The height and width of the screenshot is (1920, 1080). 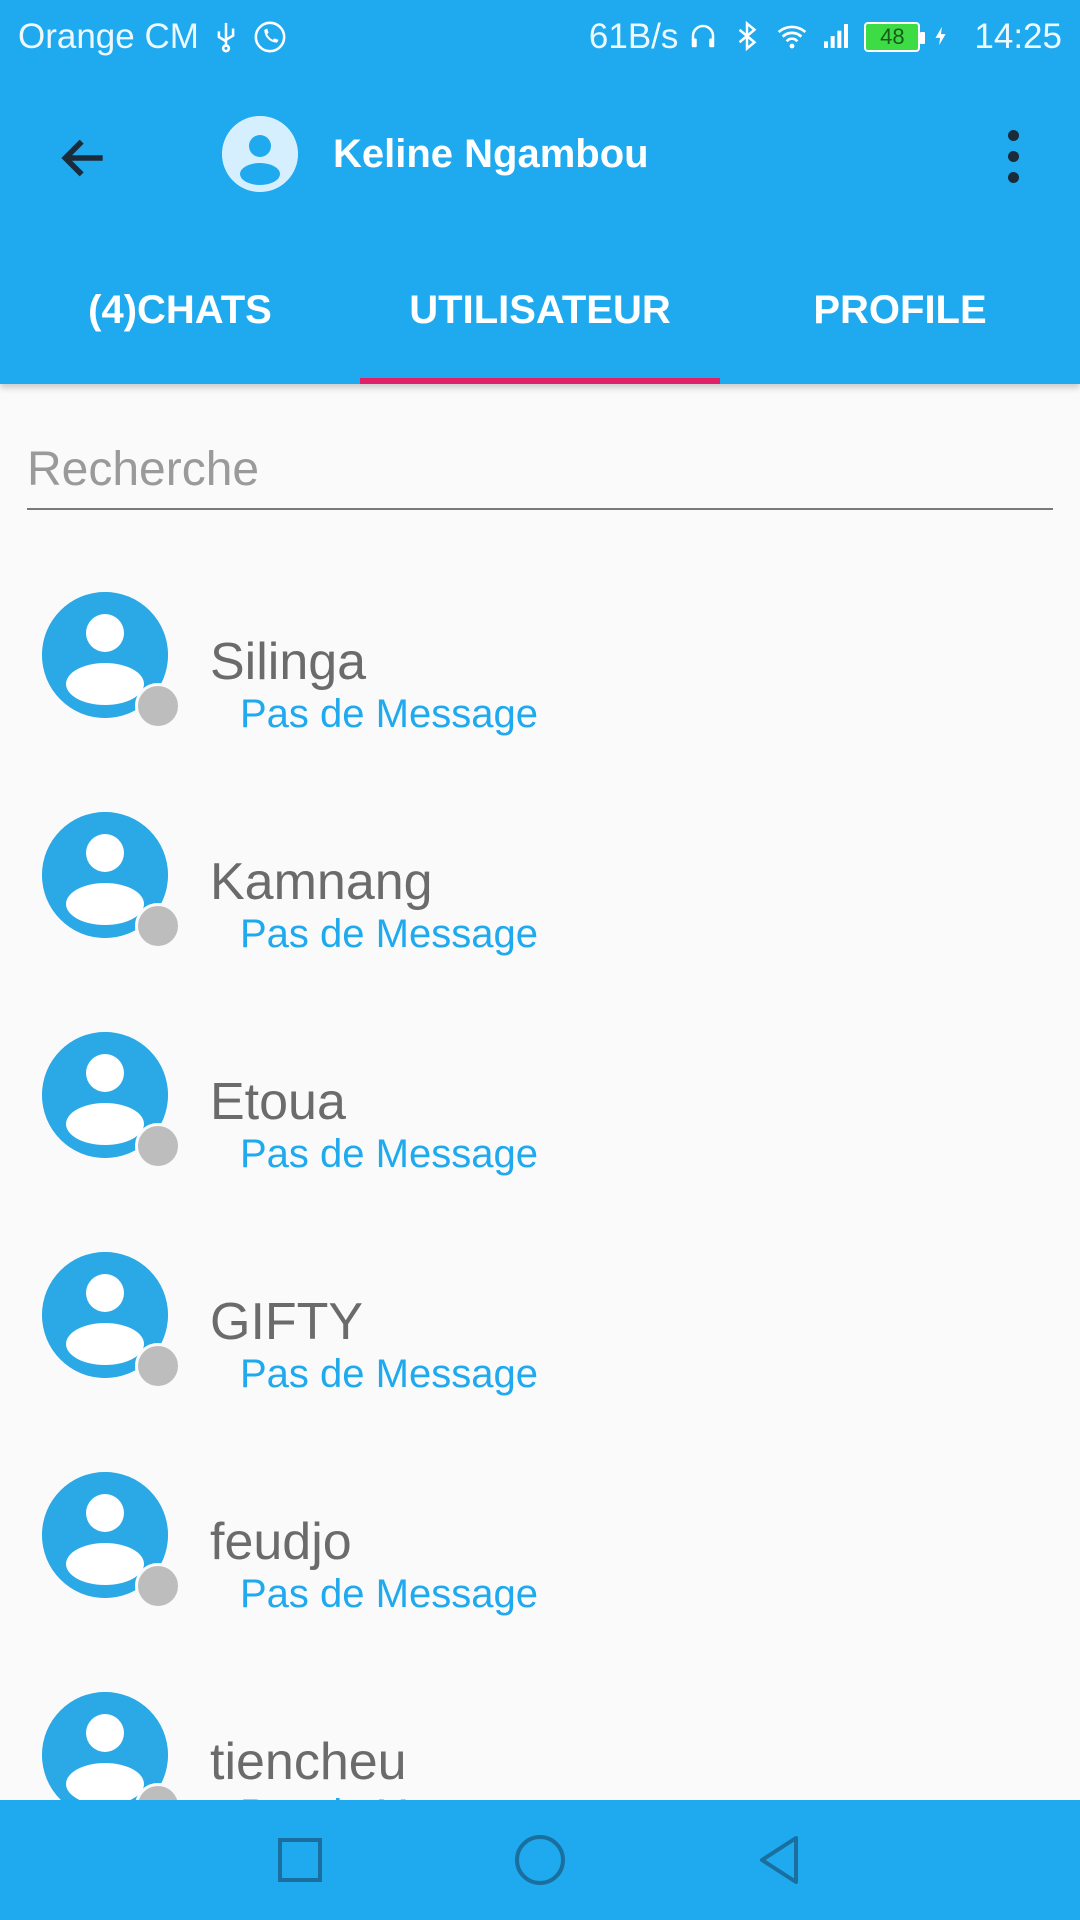 What do you see at coordinates (308, 1762) in the screenshot?
I see `user-name: tiencheu` at bounding box center [308, 1762].